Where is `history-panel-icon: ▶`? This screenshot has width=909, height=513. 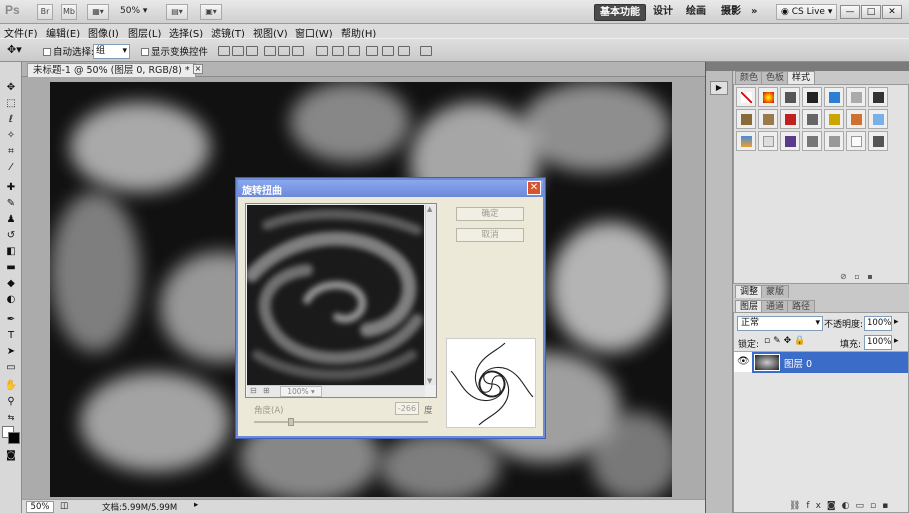 history-panel-icon: ▶ is located at coordinates (719, 88).